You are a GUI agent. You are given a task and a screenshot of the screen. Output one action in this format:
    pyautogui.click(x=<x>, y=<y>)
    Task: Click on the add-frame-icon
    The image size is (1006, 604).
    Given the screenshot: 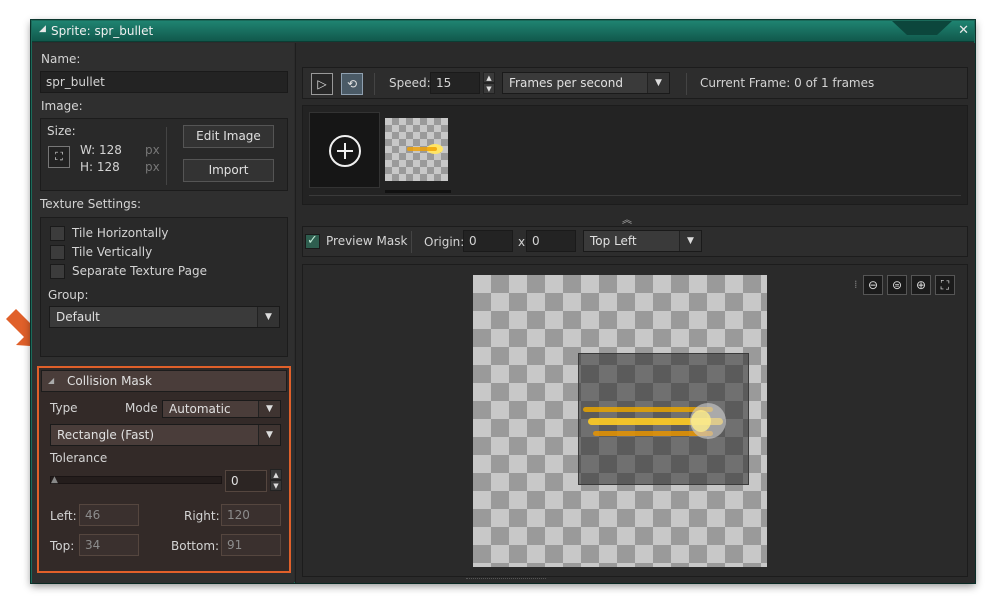 What is the action you would take?
    pyautogui.click(x=345, y=151)
    